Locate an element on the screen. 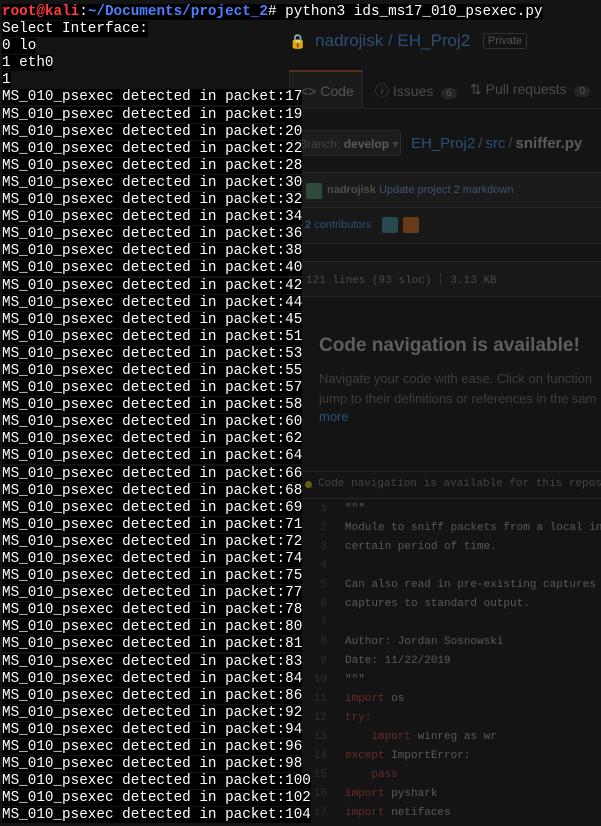 The width and height of the screenshot is (601, 826). terminal-line-text: MS_010_psexec detected in packet:100 is located at coordinates (156, 781).